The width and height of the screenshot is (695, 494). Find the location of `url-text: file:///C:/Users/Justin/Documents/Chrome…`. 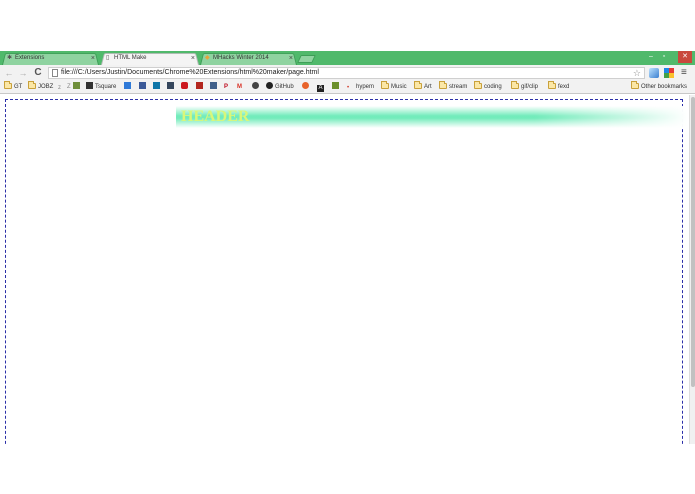

url-text: file:///C:/Users/Justin/Documents/Chrome… is located at coordinates (190, 73).